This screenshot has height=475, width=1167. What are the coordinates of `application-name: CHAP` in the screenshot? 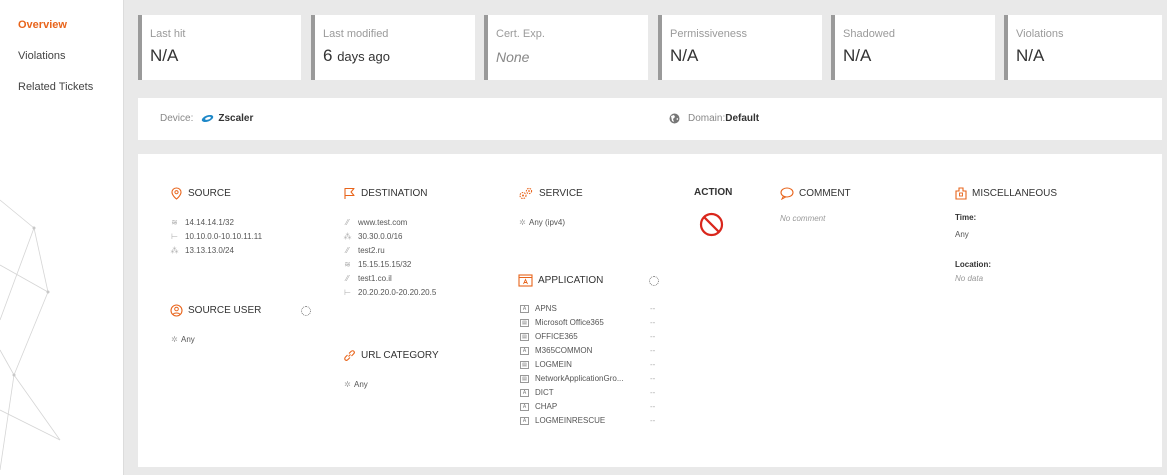 It's located at (546, 406).